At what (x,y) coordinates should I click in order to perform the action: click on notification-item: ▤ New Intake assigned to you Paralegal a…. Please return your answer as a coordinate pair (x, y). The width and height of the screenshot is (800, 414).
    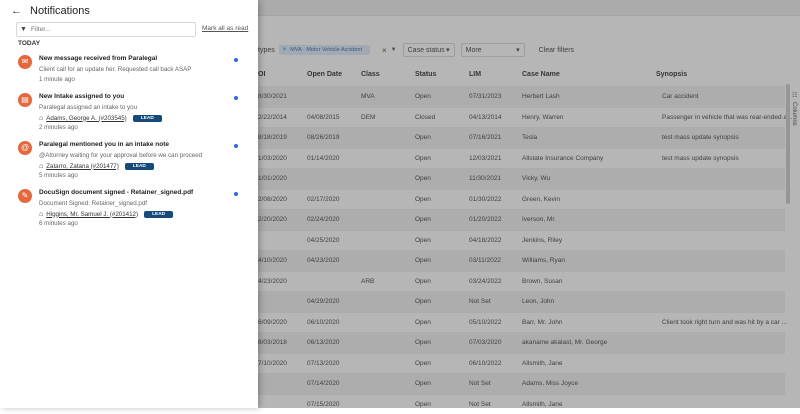
    Looking at the image, I should click on (130, 112).